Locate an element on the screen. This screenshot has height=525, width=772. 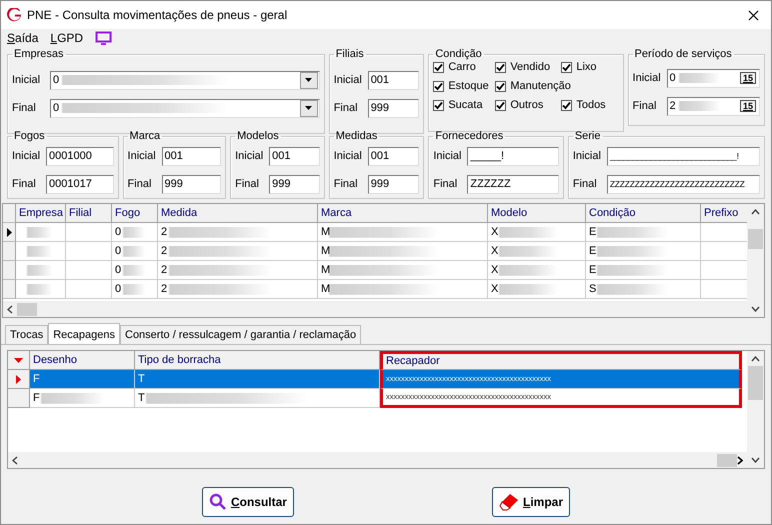
column-header: Marca is located at coordinates (403, 213).